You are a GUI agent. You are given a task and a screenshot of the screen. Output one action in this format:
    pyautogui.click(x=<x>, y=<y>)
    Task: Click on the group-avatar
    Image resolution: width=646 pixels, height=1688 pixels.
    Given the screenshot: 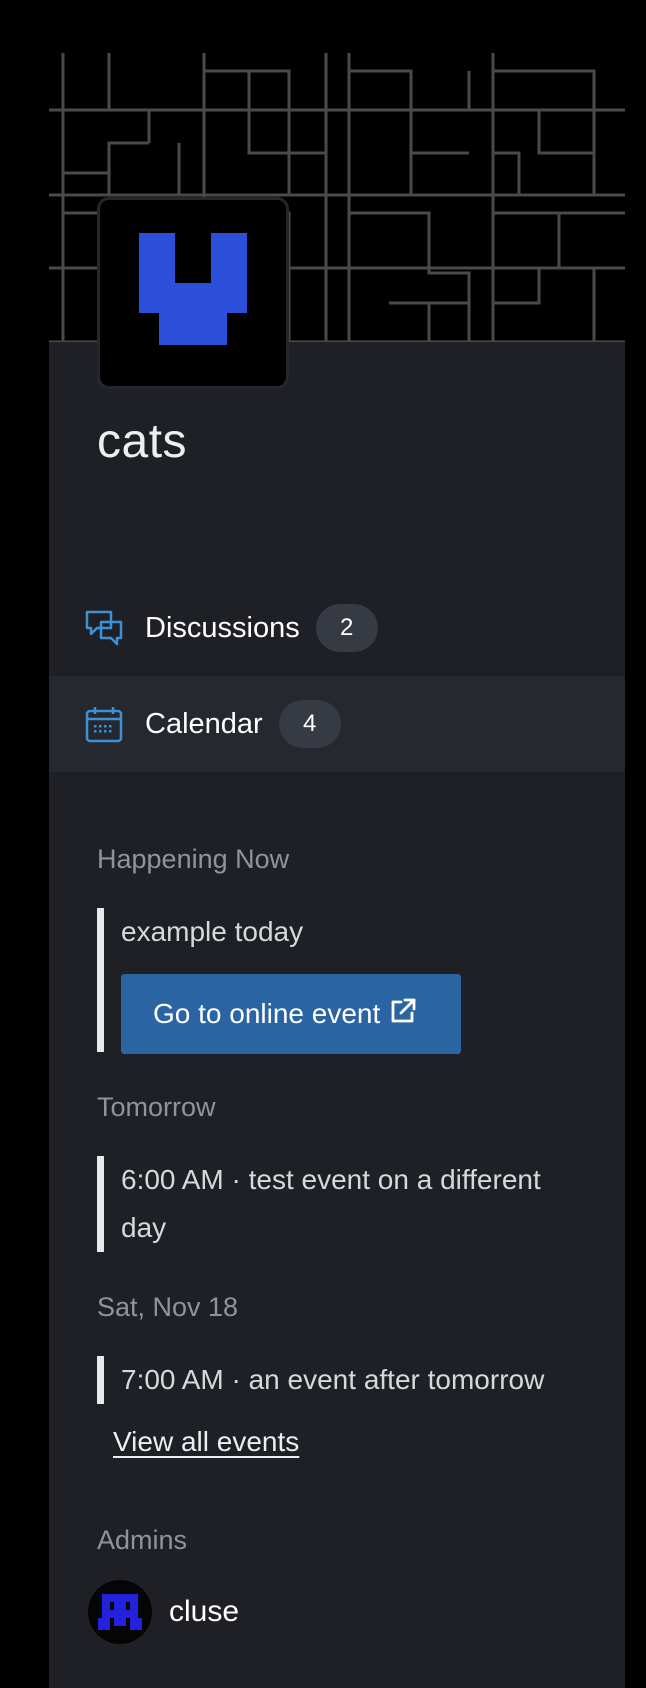 What is the action you would take?
    pyautogui.click(x=193, y=293)
    